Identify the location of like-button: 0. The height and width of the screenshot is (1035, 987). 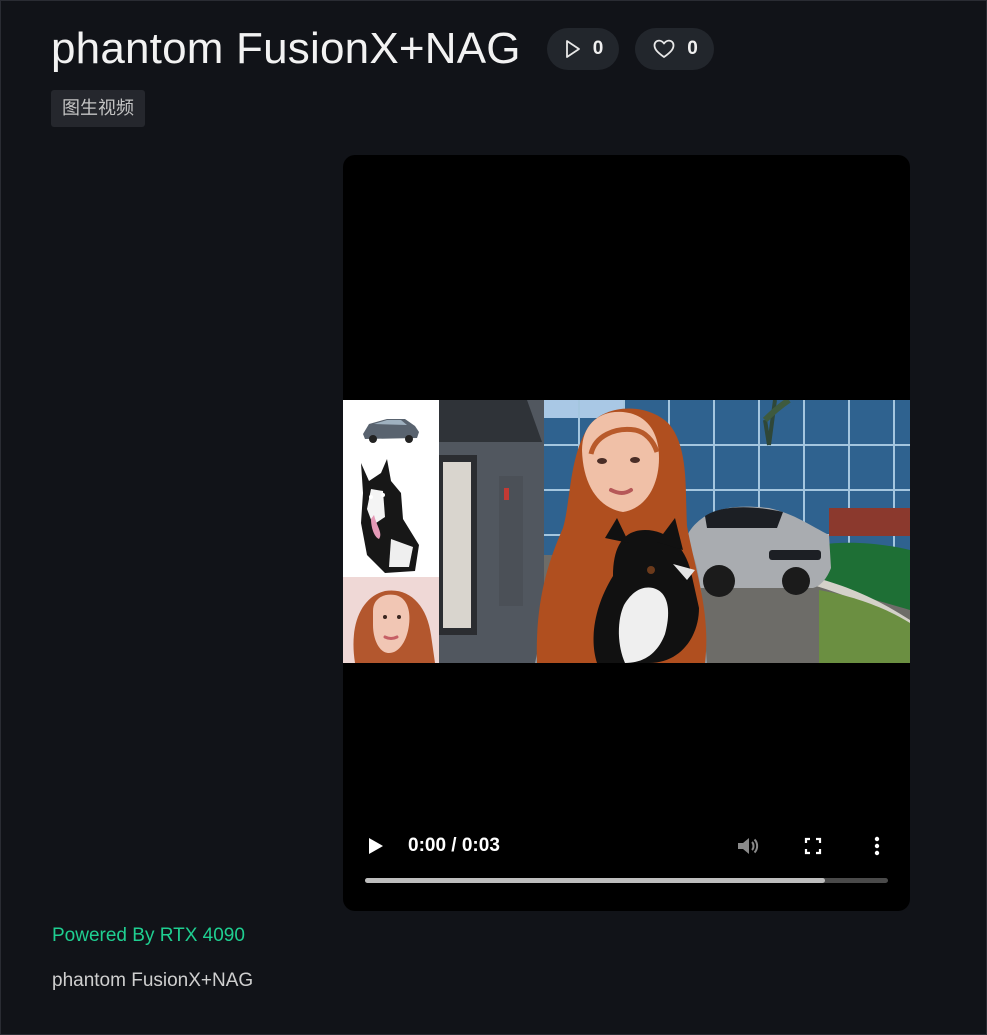
(674, 49).